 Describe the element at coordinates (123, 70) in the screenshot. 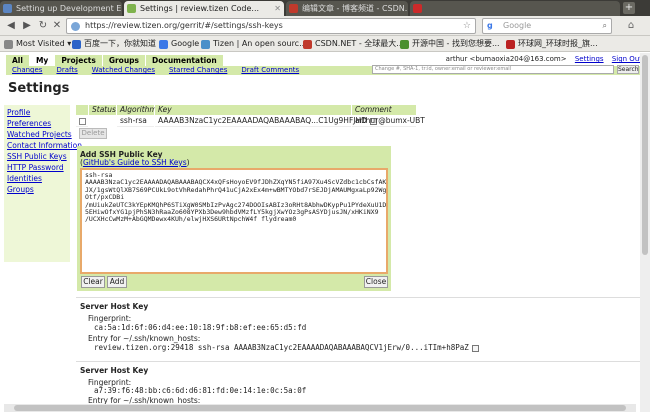

I see `submenu-watched-changes: Watched Changes` at that location.